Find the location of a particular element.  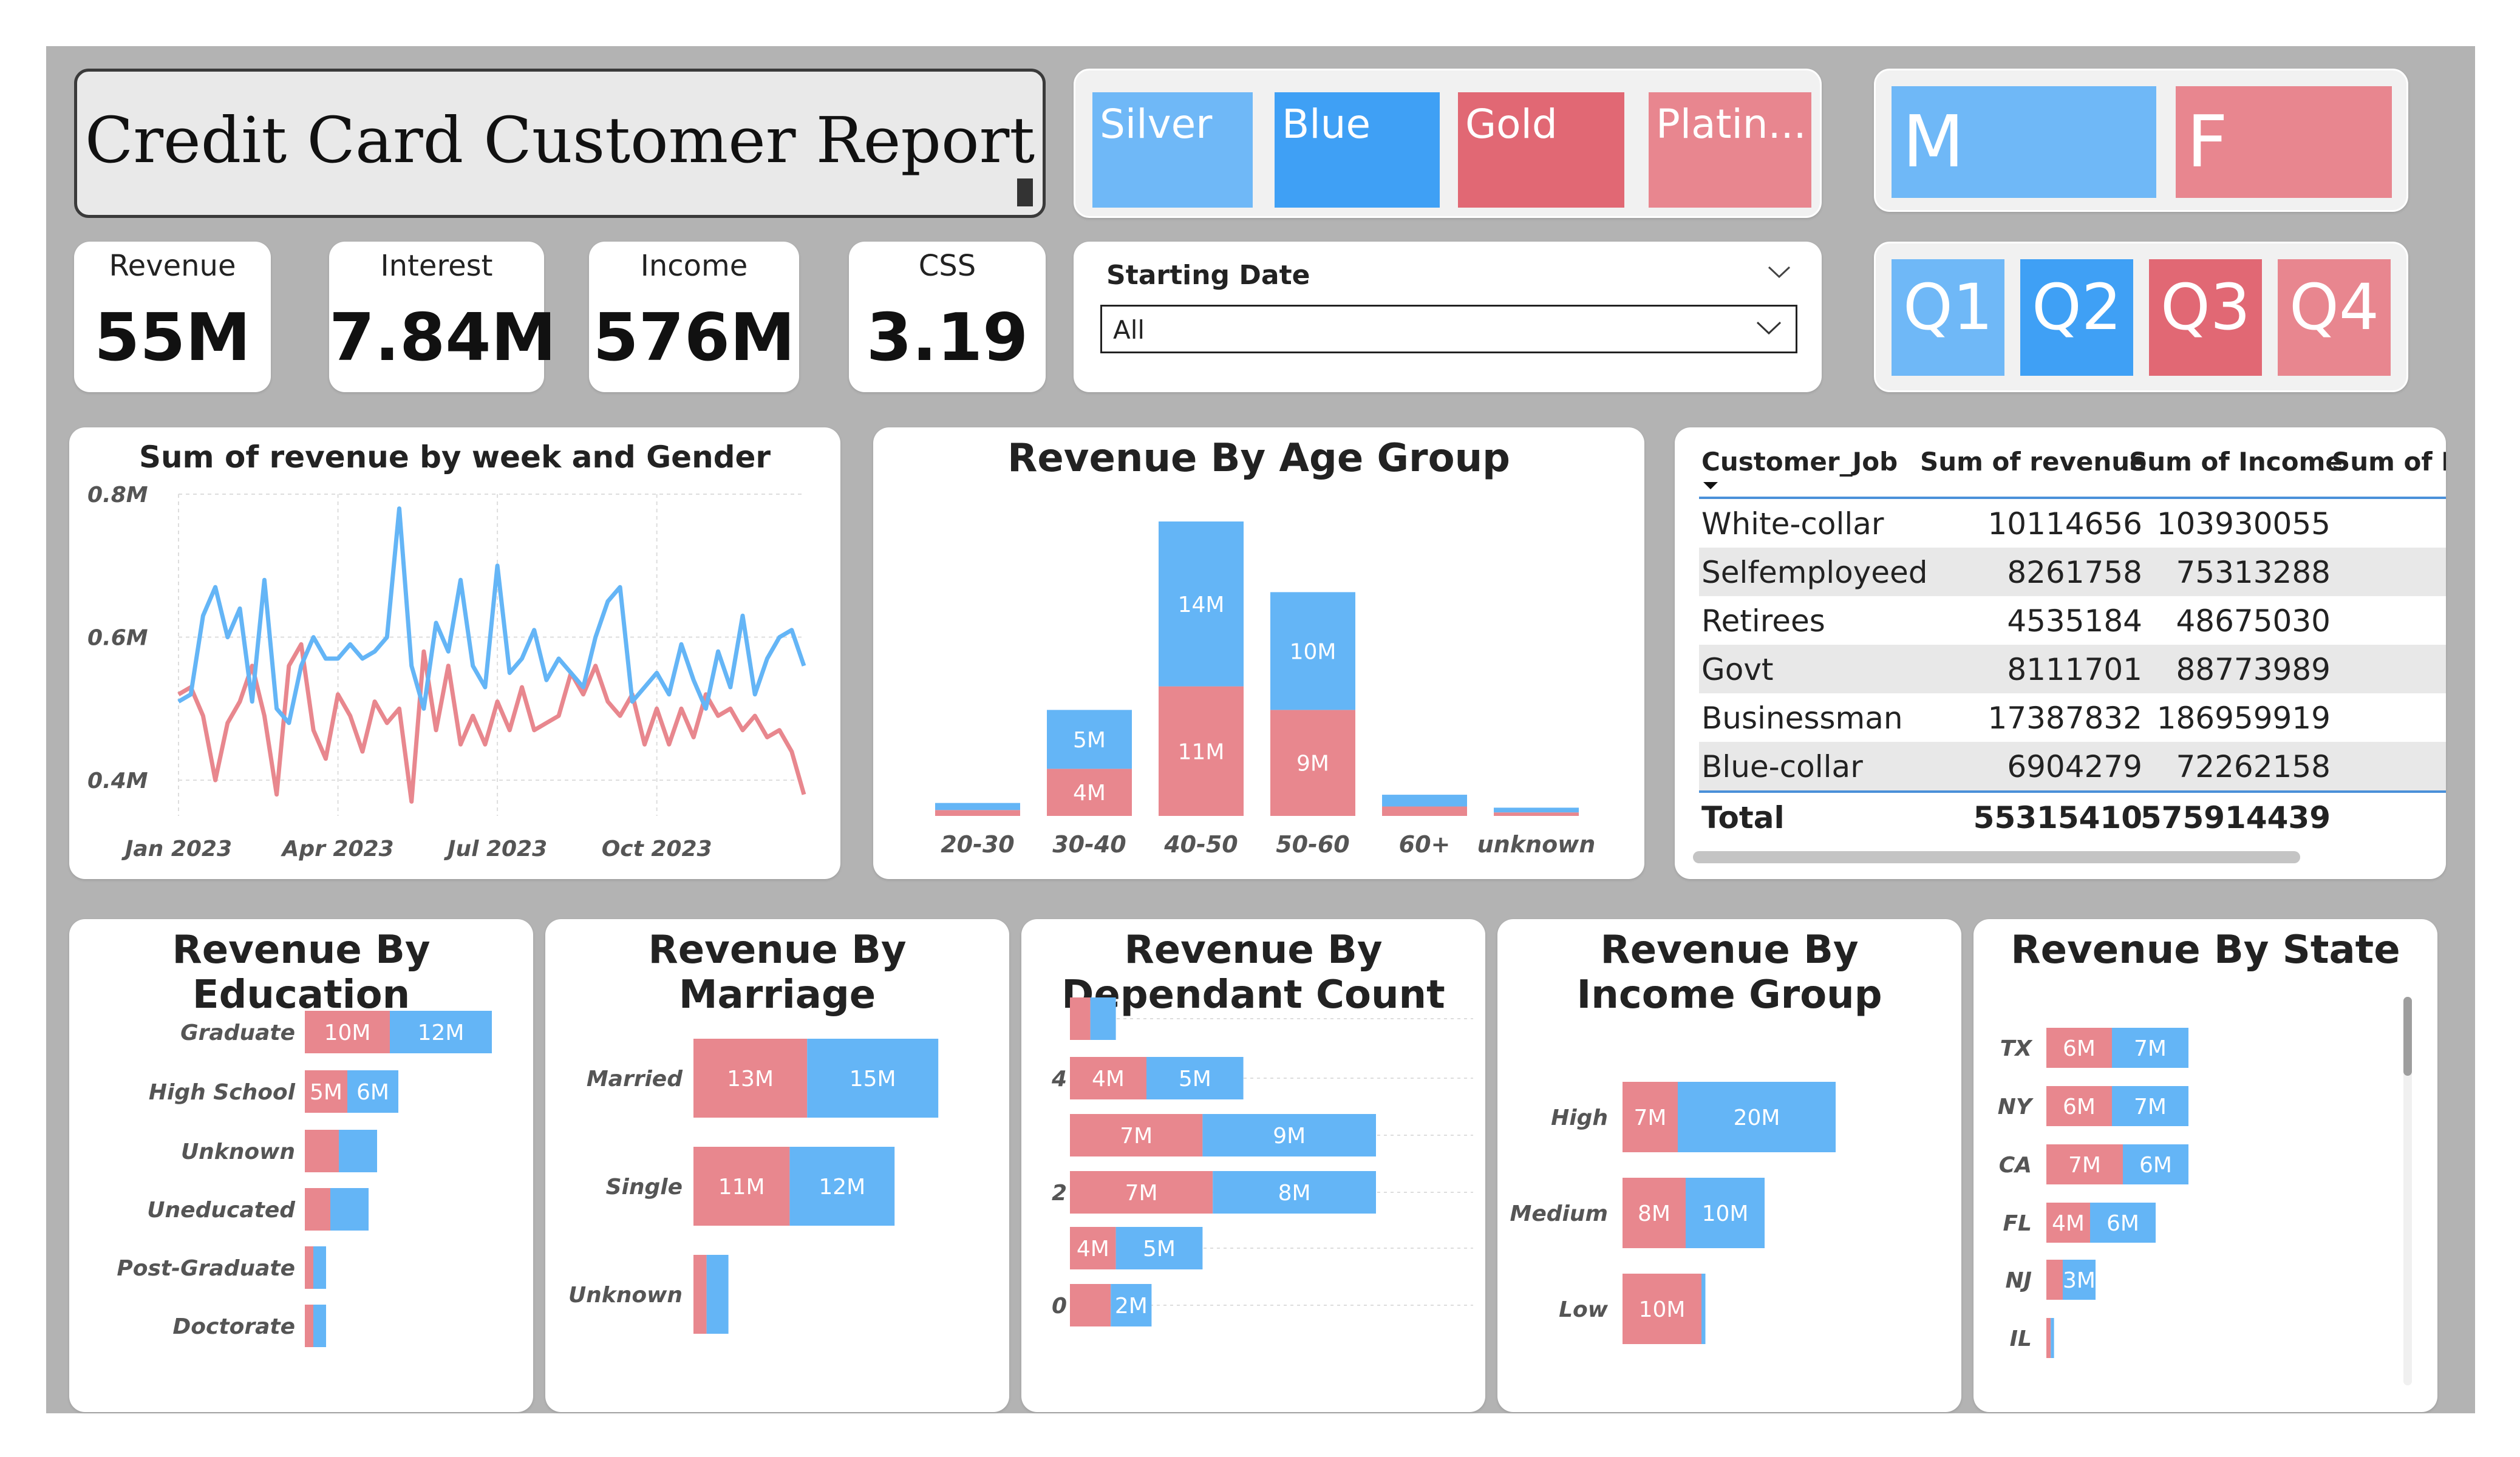

slicer-option-female: F is located at coordinates (2284, 142).